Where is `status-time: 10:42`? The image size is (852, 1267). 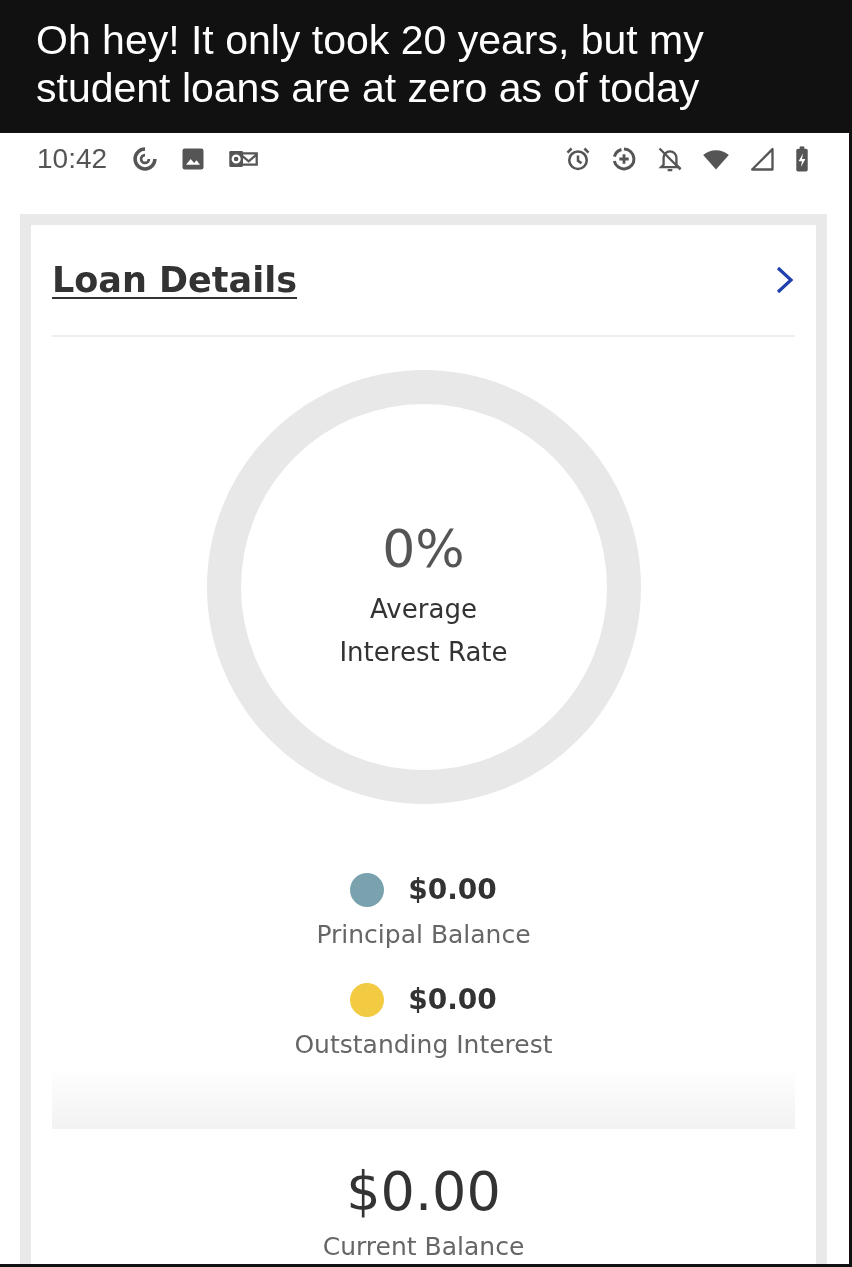 status-time: 10:42 is located at coordinates (72, 159).